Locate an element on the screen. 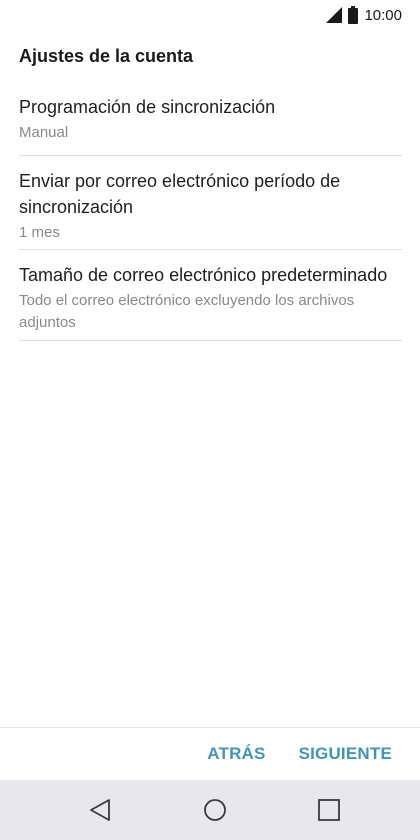 Image resolution: width=420 pixels, height=840 pixels. action-bar: ATRÁS SIGUIENTE is located at coordinates (210, 753).